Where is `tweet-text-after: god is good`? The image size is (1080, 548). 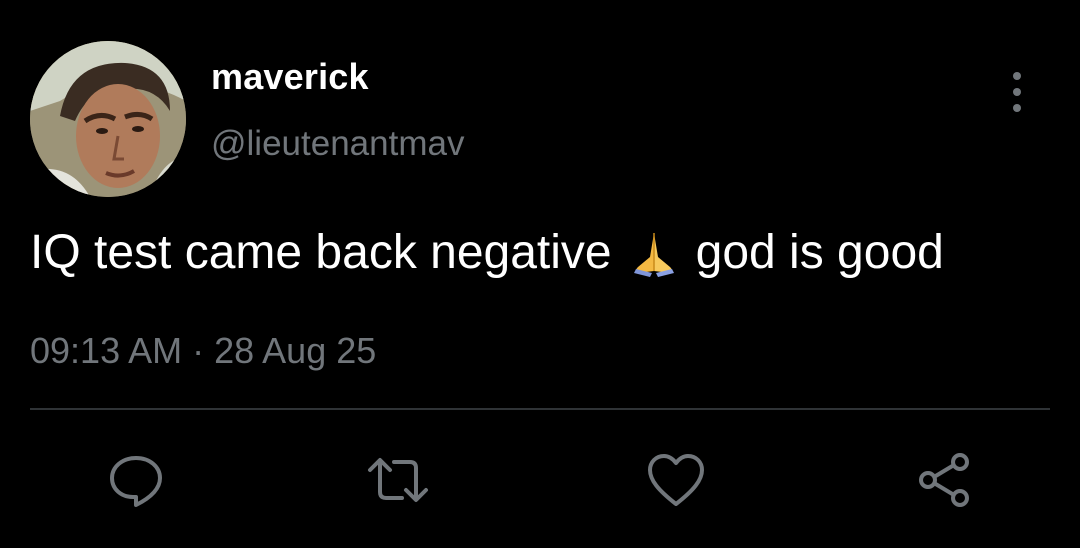 tweet-text-after: god is good is located at coordinates (819, 252).